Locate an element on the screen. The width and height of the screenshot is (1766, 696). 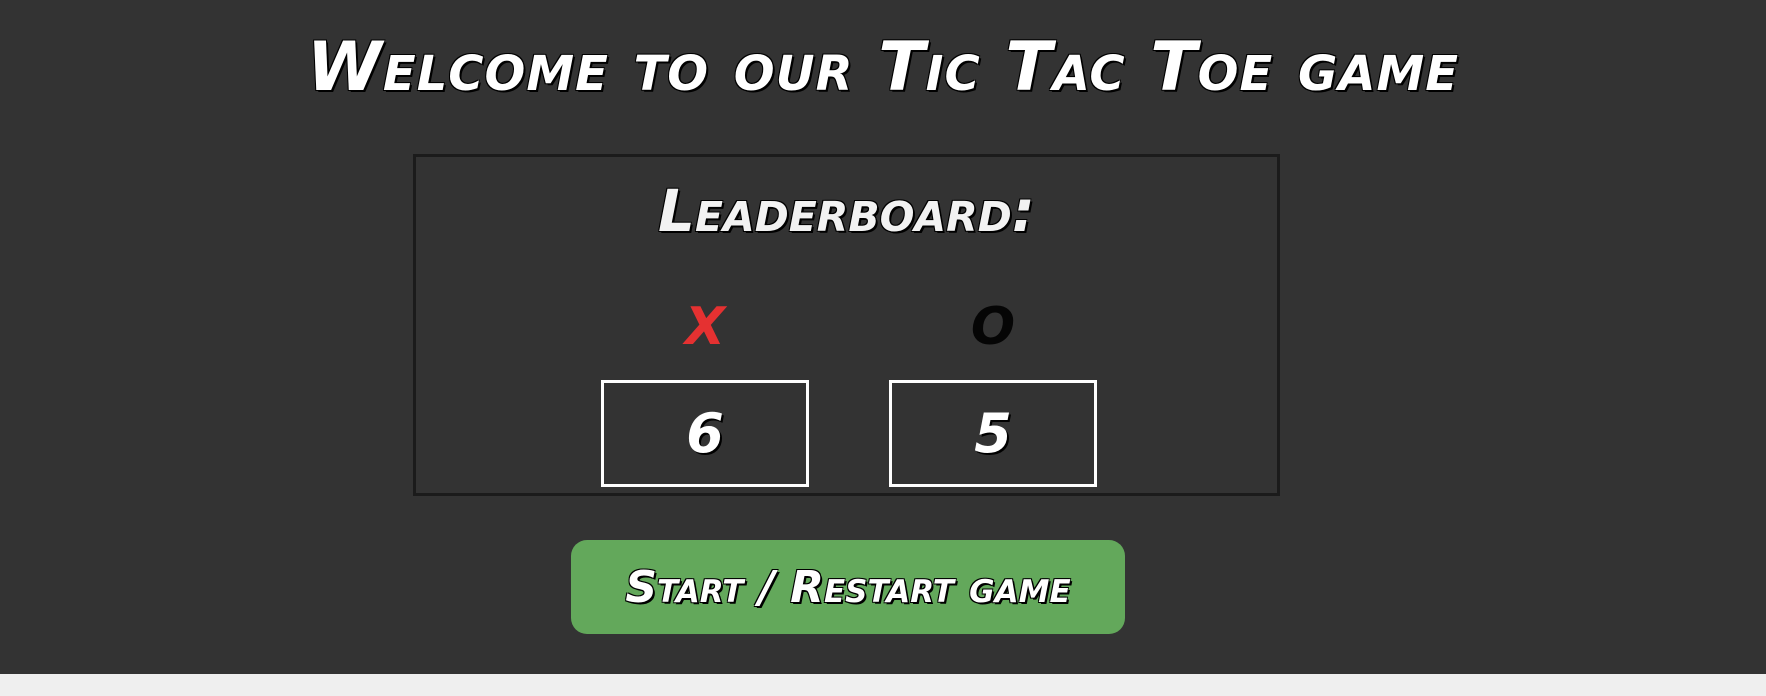
player-x-score: 6 is located at coordinates (705, 433).